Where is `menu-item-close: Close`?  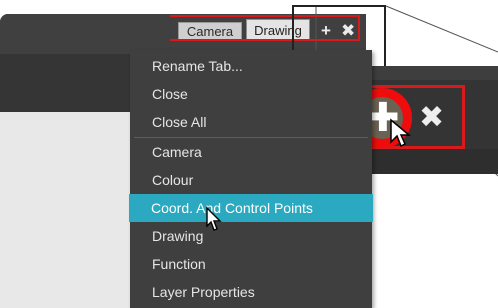
menu-item-close: Close is located at coordinates (251, 94).